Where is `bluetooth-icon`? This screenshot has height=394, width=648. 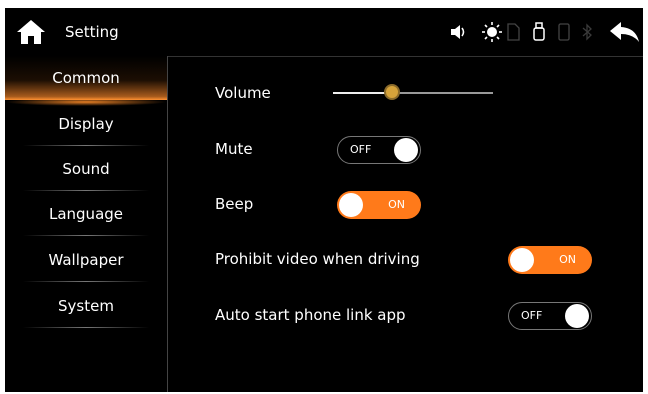
bluetooth-icon is located at coordinates (587, 32).